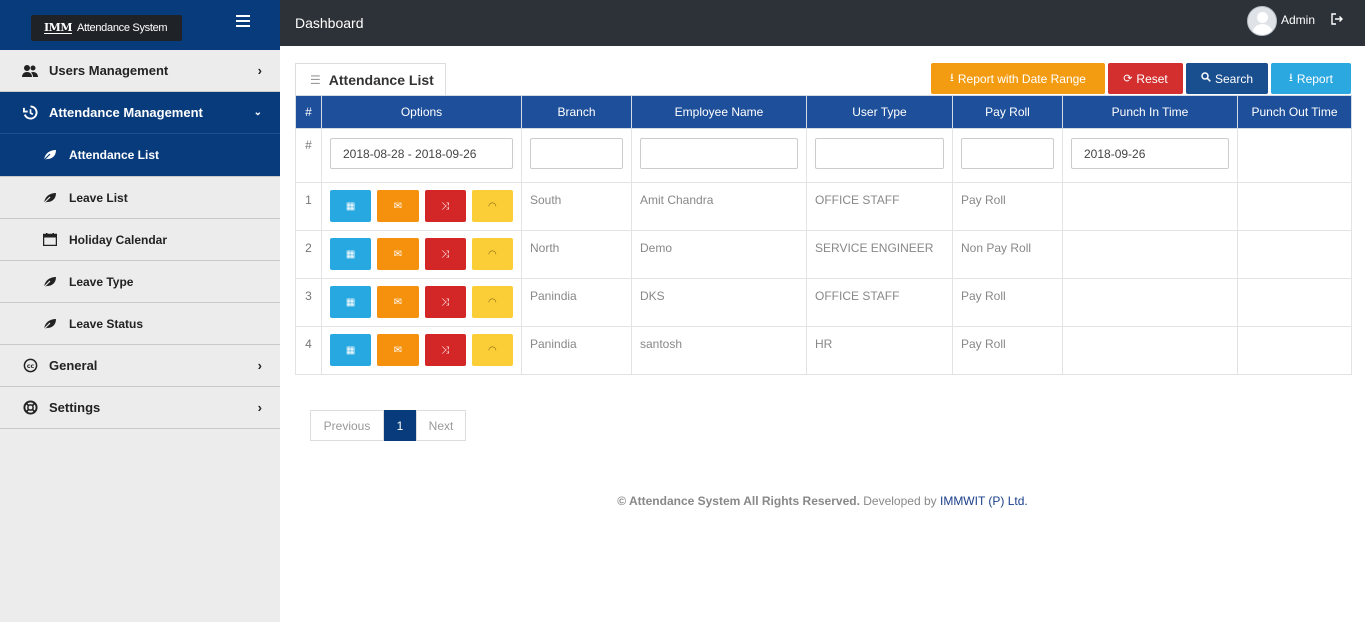  What do you see at coordinates (308, 254) in the screenshot?
I see `row-number: 2` at bounding box center [308, 254].